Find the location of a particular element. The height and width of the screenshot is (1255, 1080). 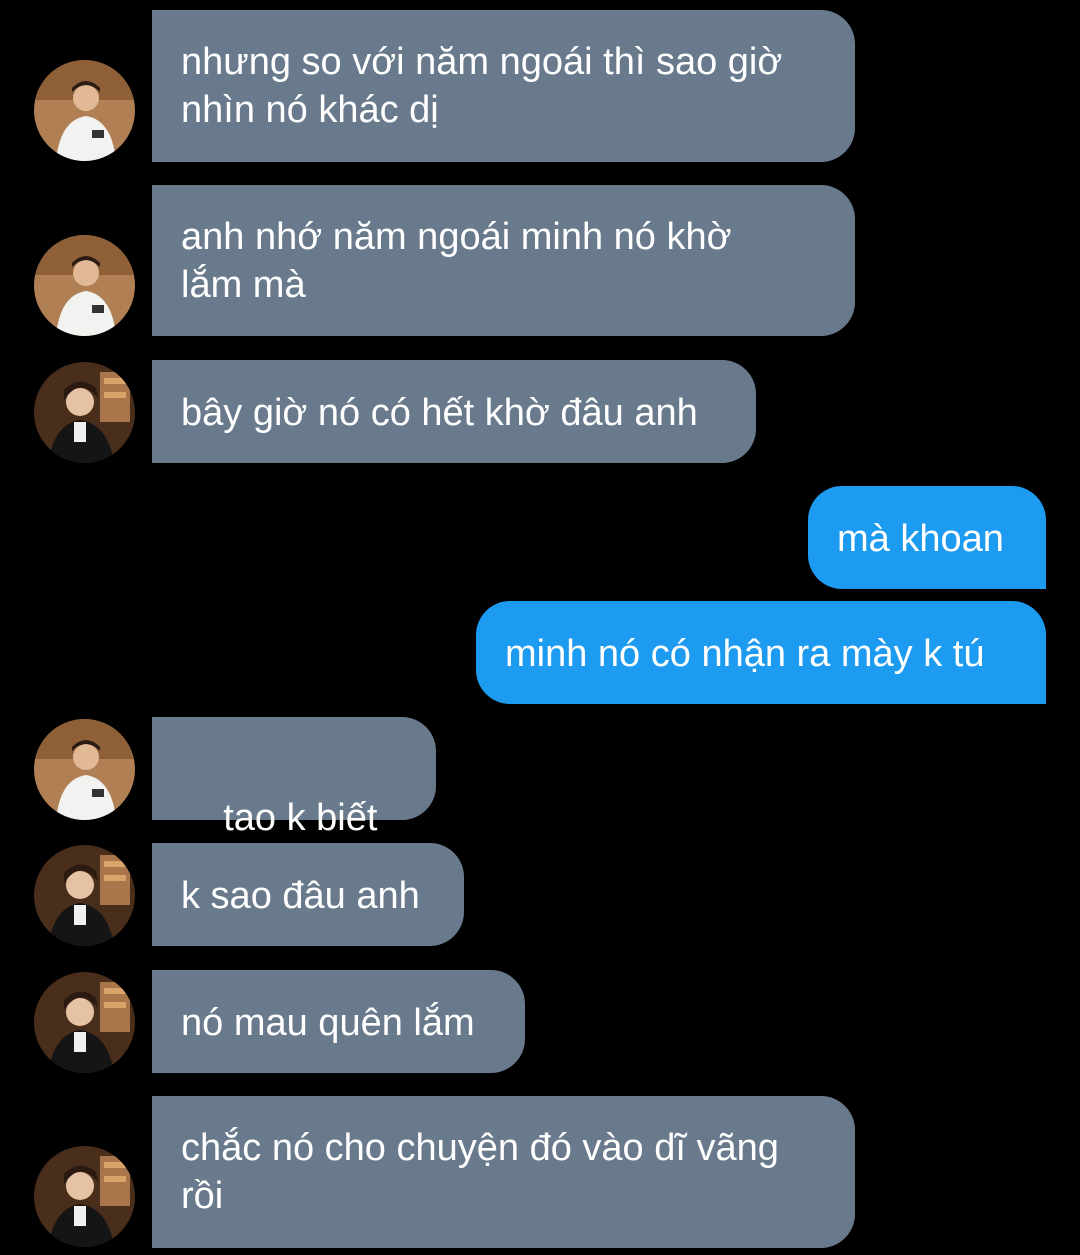

message-bubble: nó mau quên lắm is located at coordinates (338, 1021).